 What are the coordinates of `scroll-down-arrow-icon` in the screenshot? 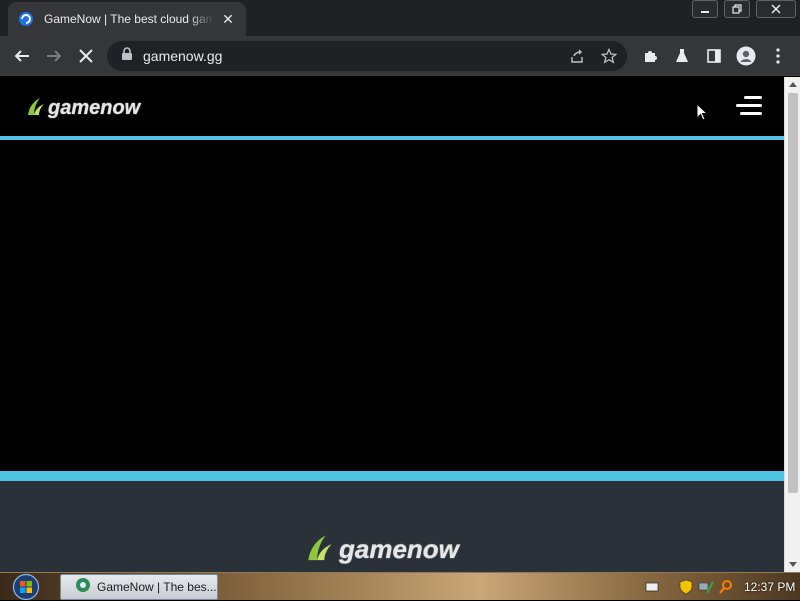 It's located at (792, 565).